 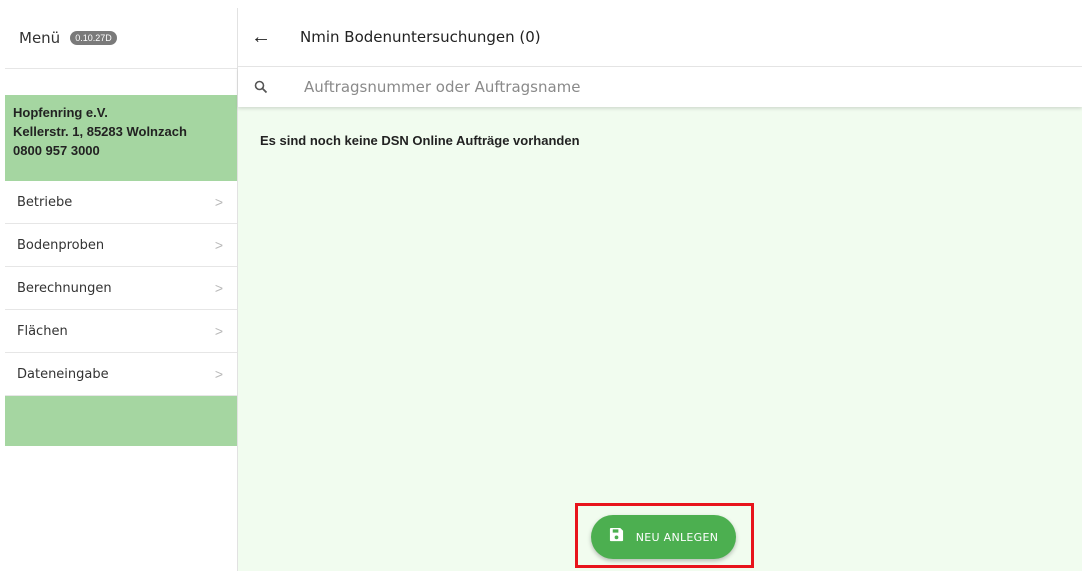 I want to click on org-name: Hopfenring e.V., so click(x=60, y=112).